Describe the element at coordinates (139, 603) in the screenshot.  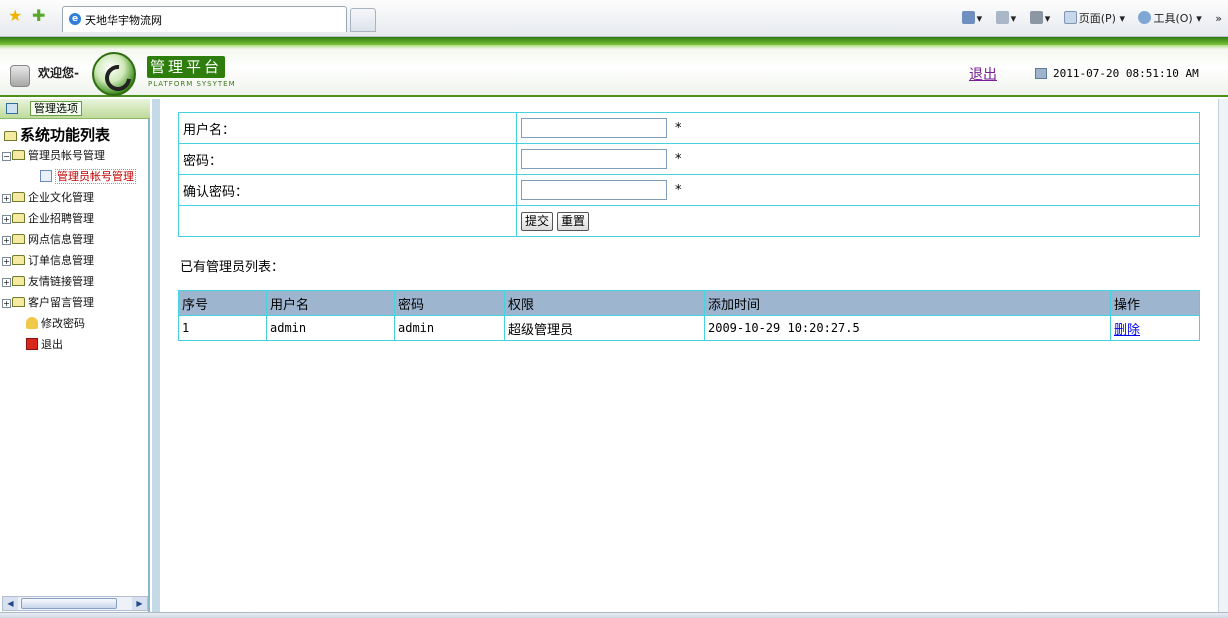
I see `scroll-right-arrow-icon: ▶` at that location.